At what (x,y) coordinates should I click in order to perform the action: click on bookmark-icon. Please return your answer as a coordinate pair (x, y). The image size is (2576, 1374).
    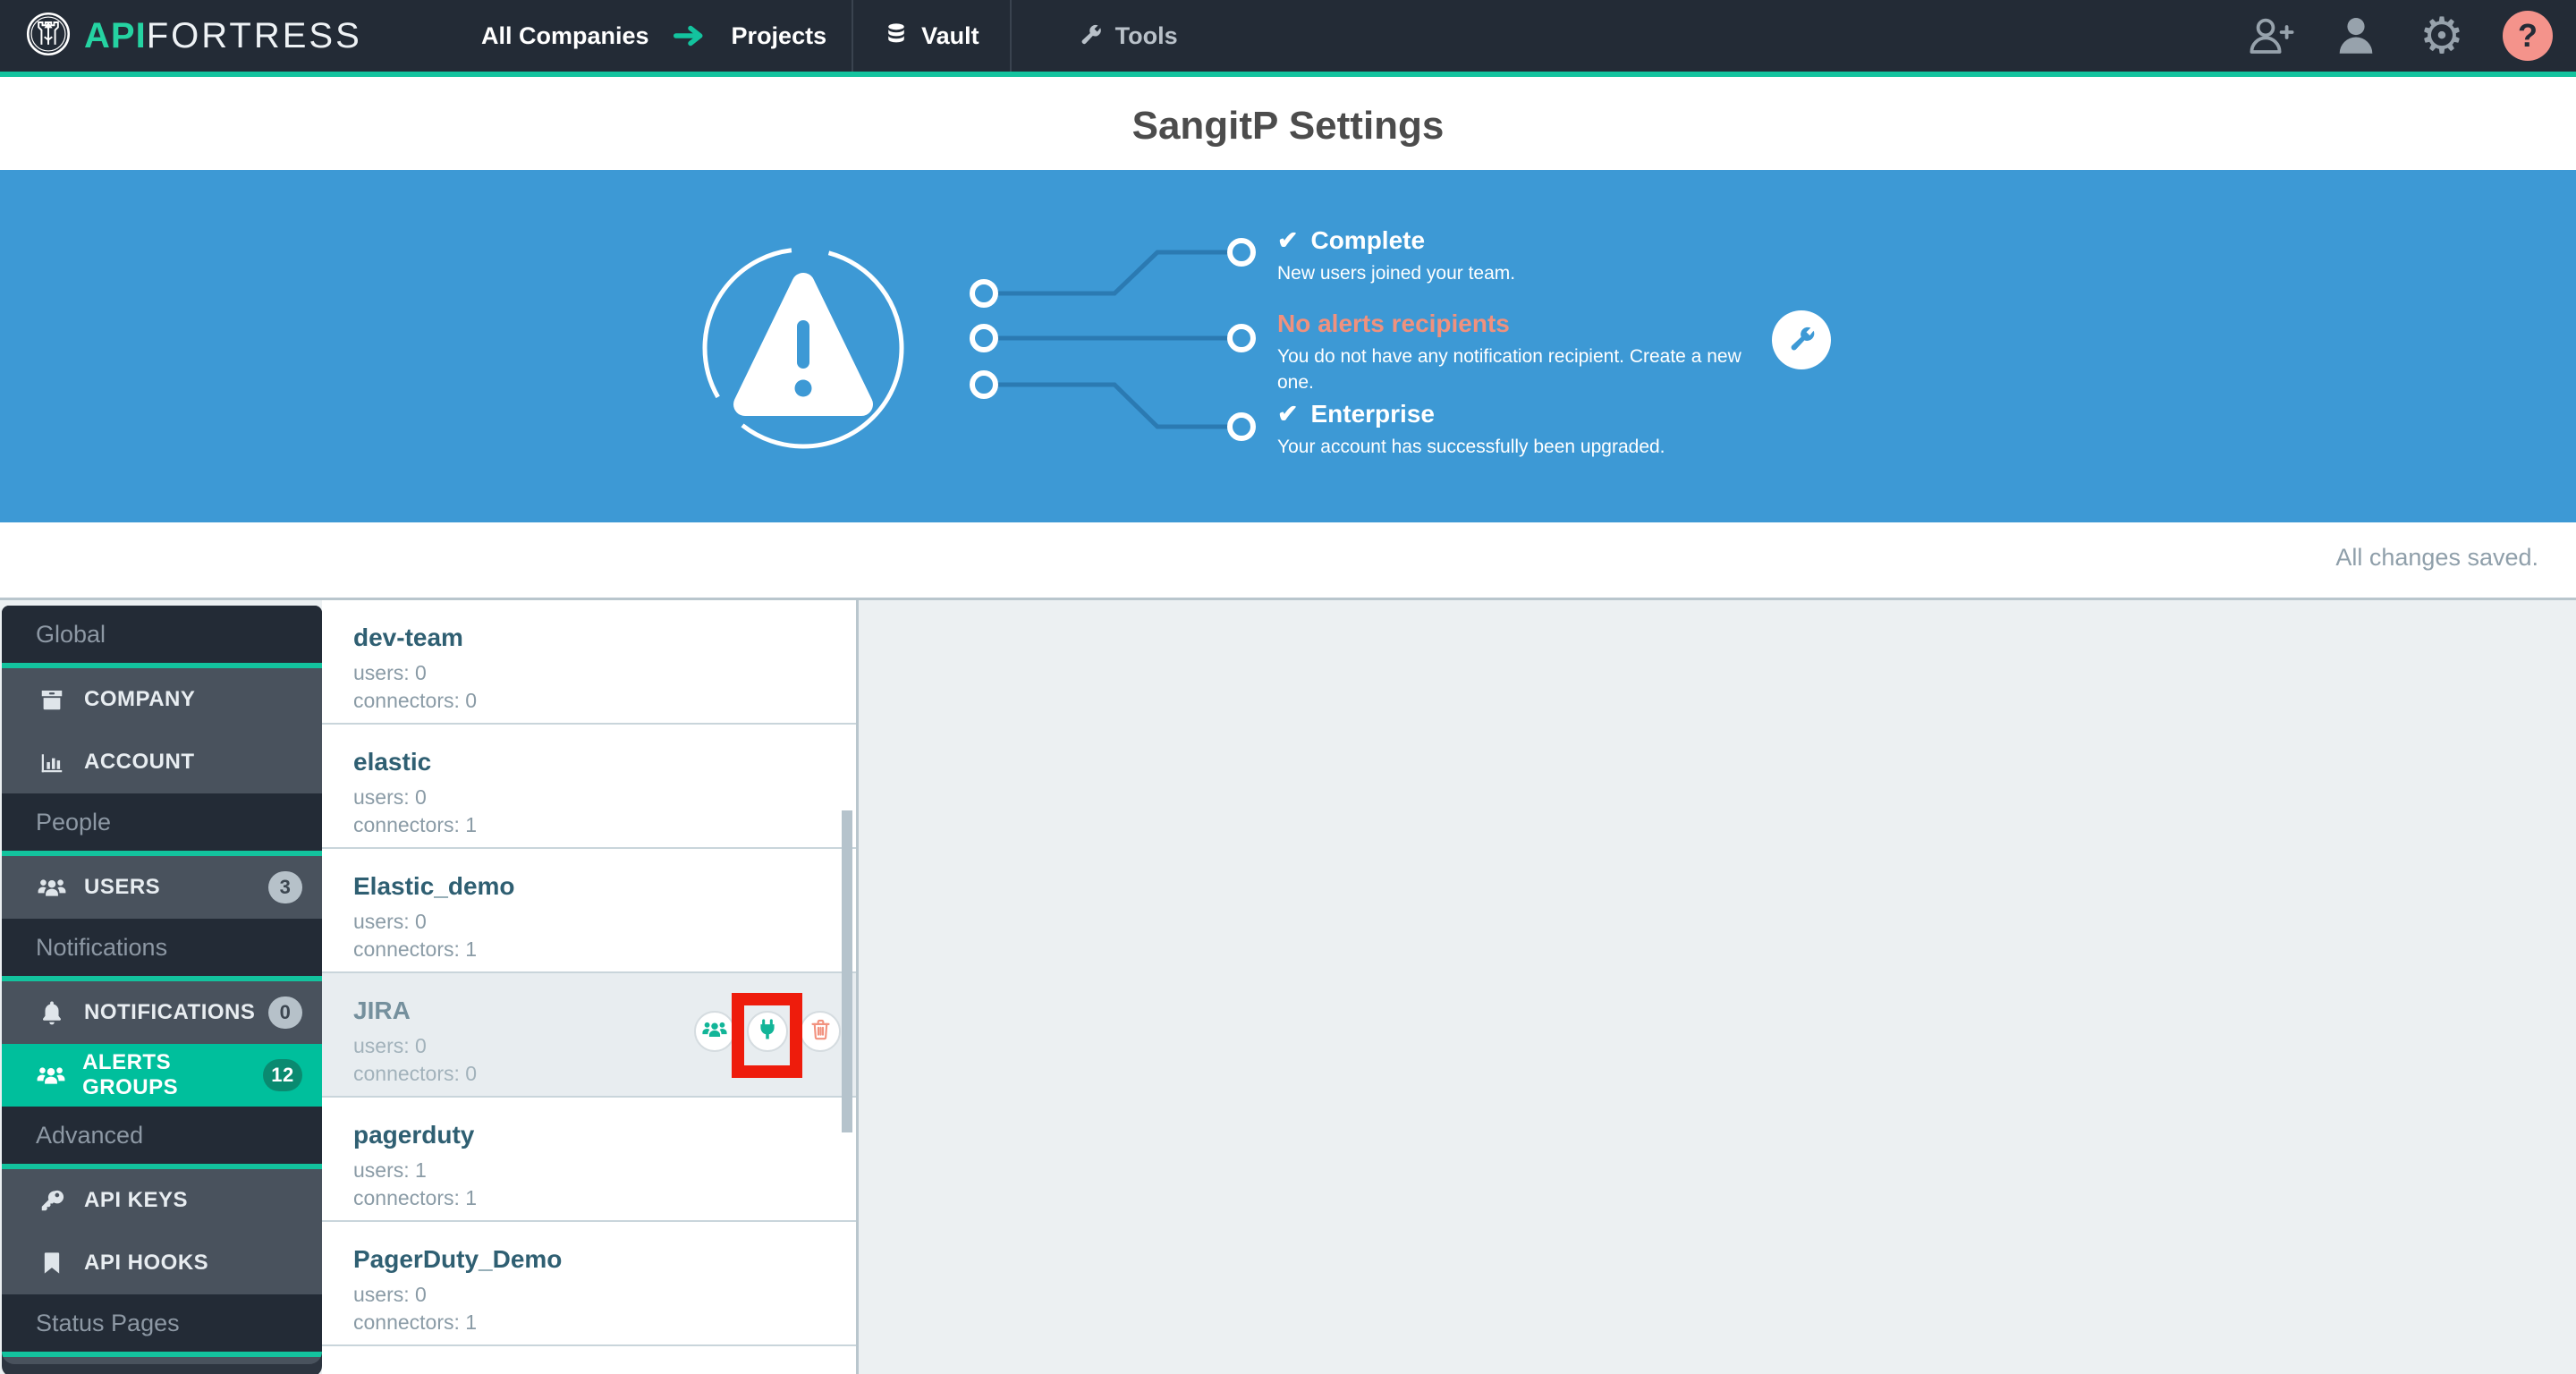
    Looking at the image, I should click on (52, 1263).